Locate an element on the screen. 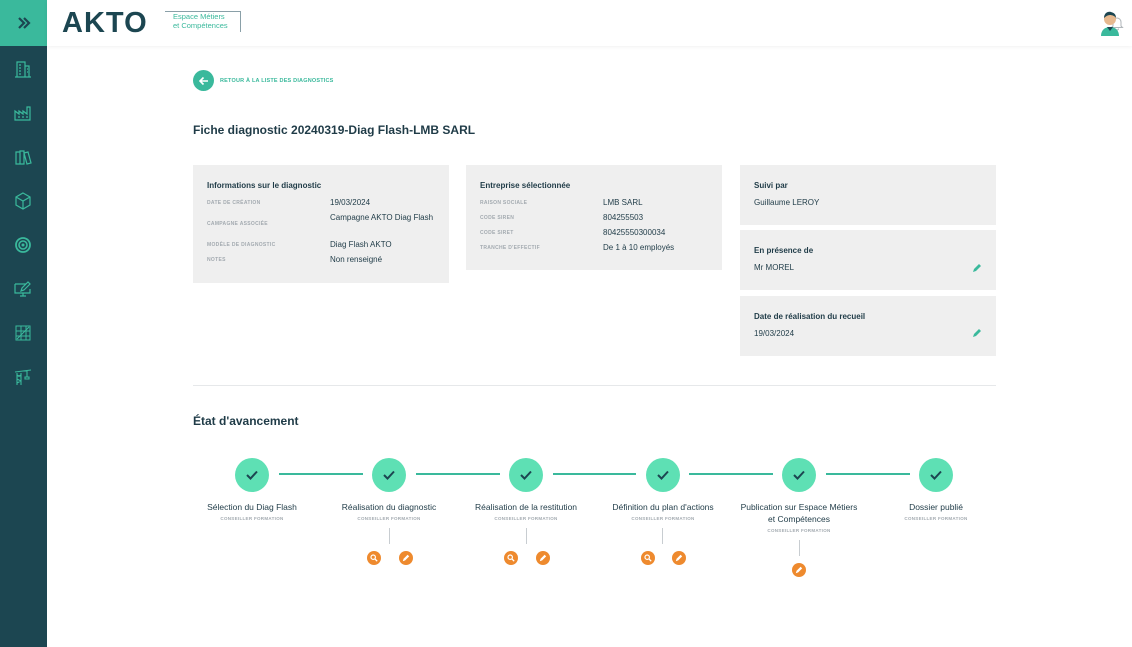  step-2-status is located at coordinates (389, 475).